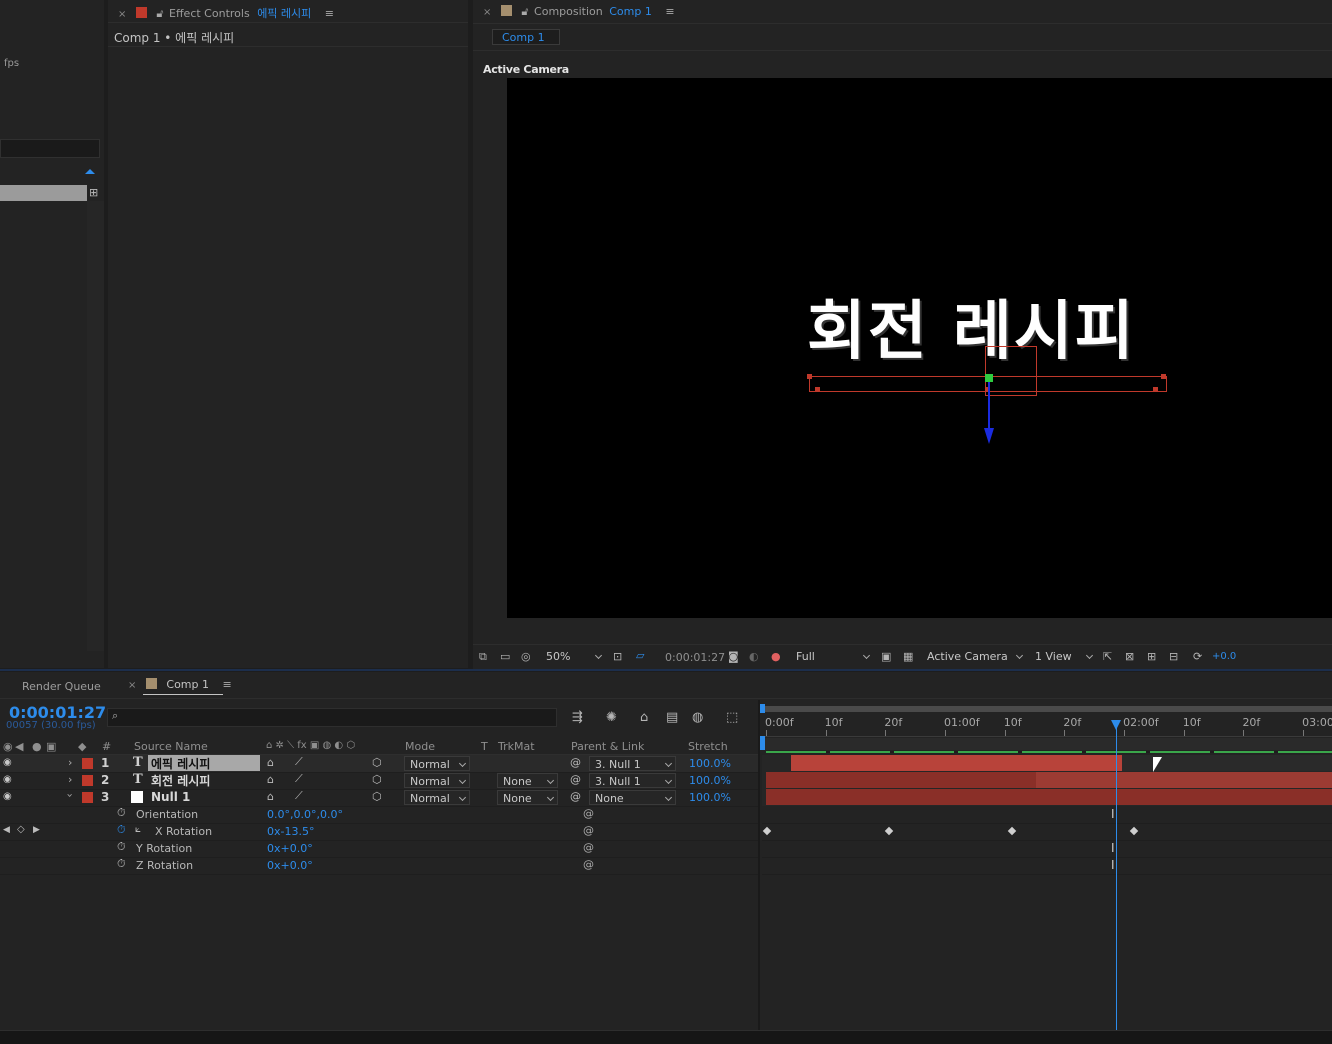 The image size is (1332, 1044). I want to click on layer-name: Null 1, so click(170, 797).